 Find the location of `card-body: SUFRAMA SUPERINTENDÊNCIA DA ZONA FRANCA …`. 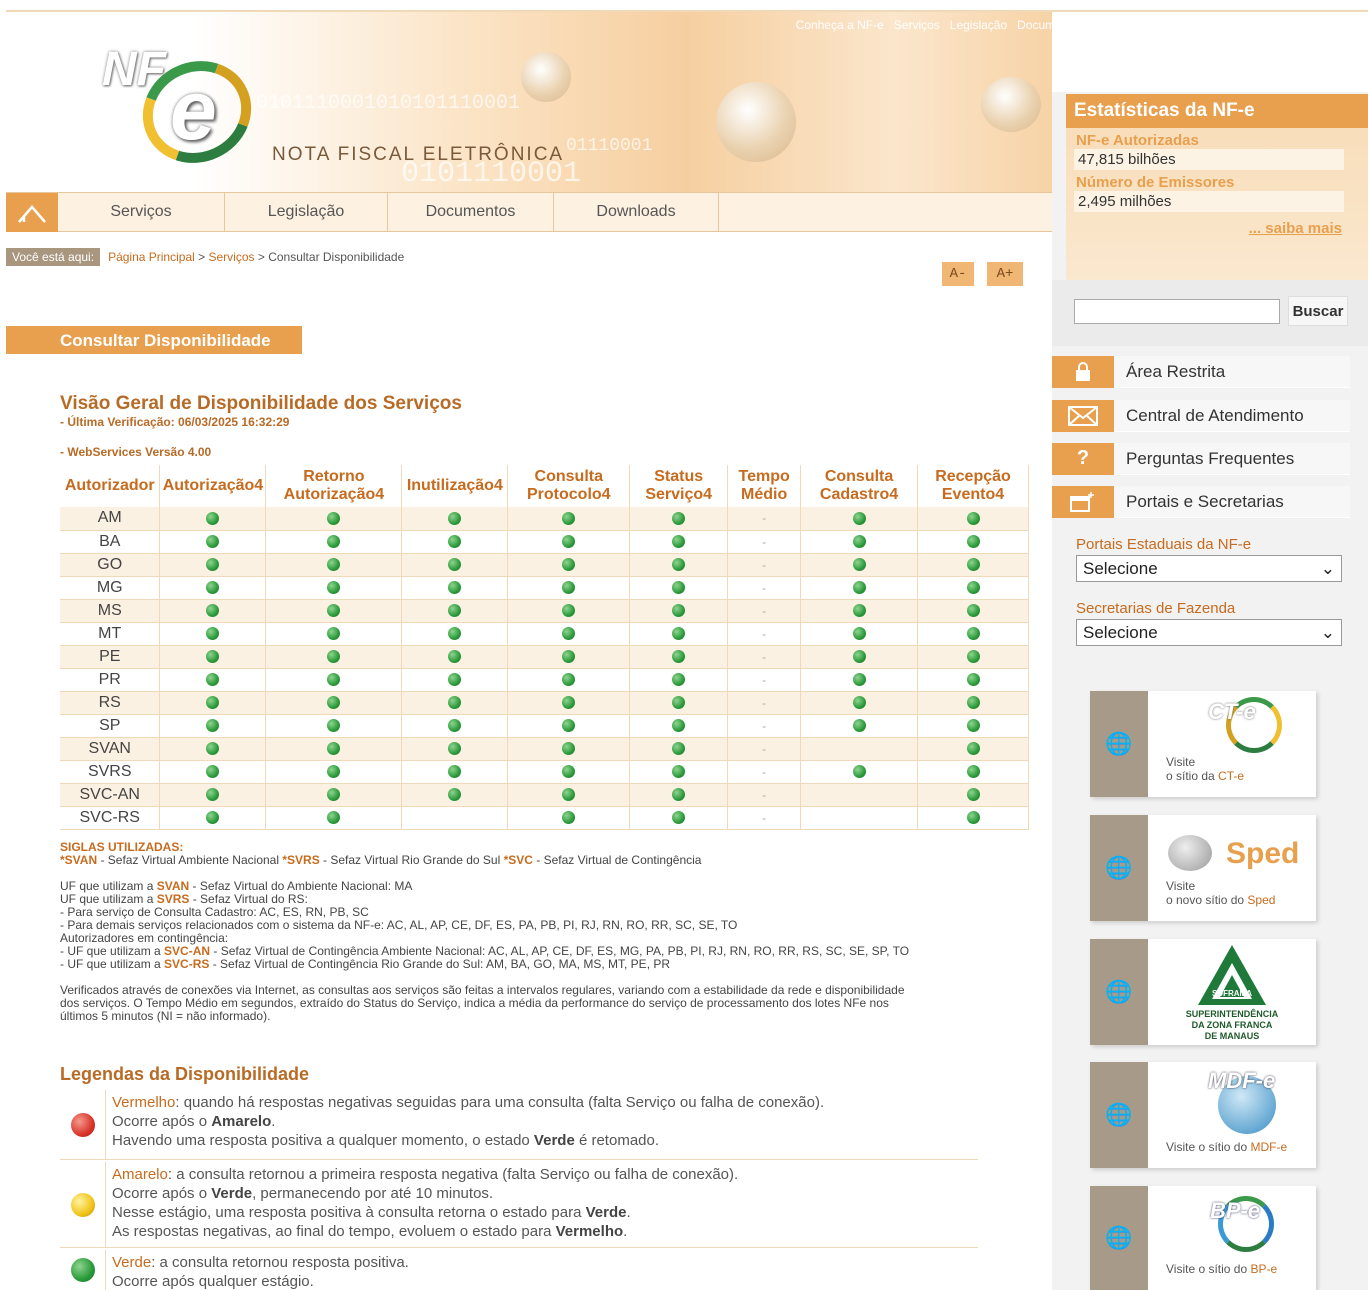

card-body: SUFRAMA SUPERINTENDÊNCIA DA ZONA FRANCA … is located at coordinates (1232, 992).